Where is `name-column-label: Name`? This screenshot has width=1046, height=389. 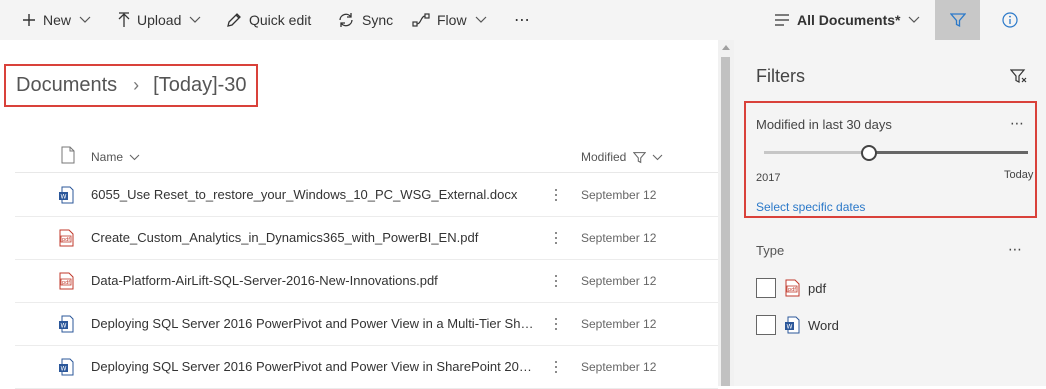 name-column-label: Name is located at coordinates (107, 157).